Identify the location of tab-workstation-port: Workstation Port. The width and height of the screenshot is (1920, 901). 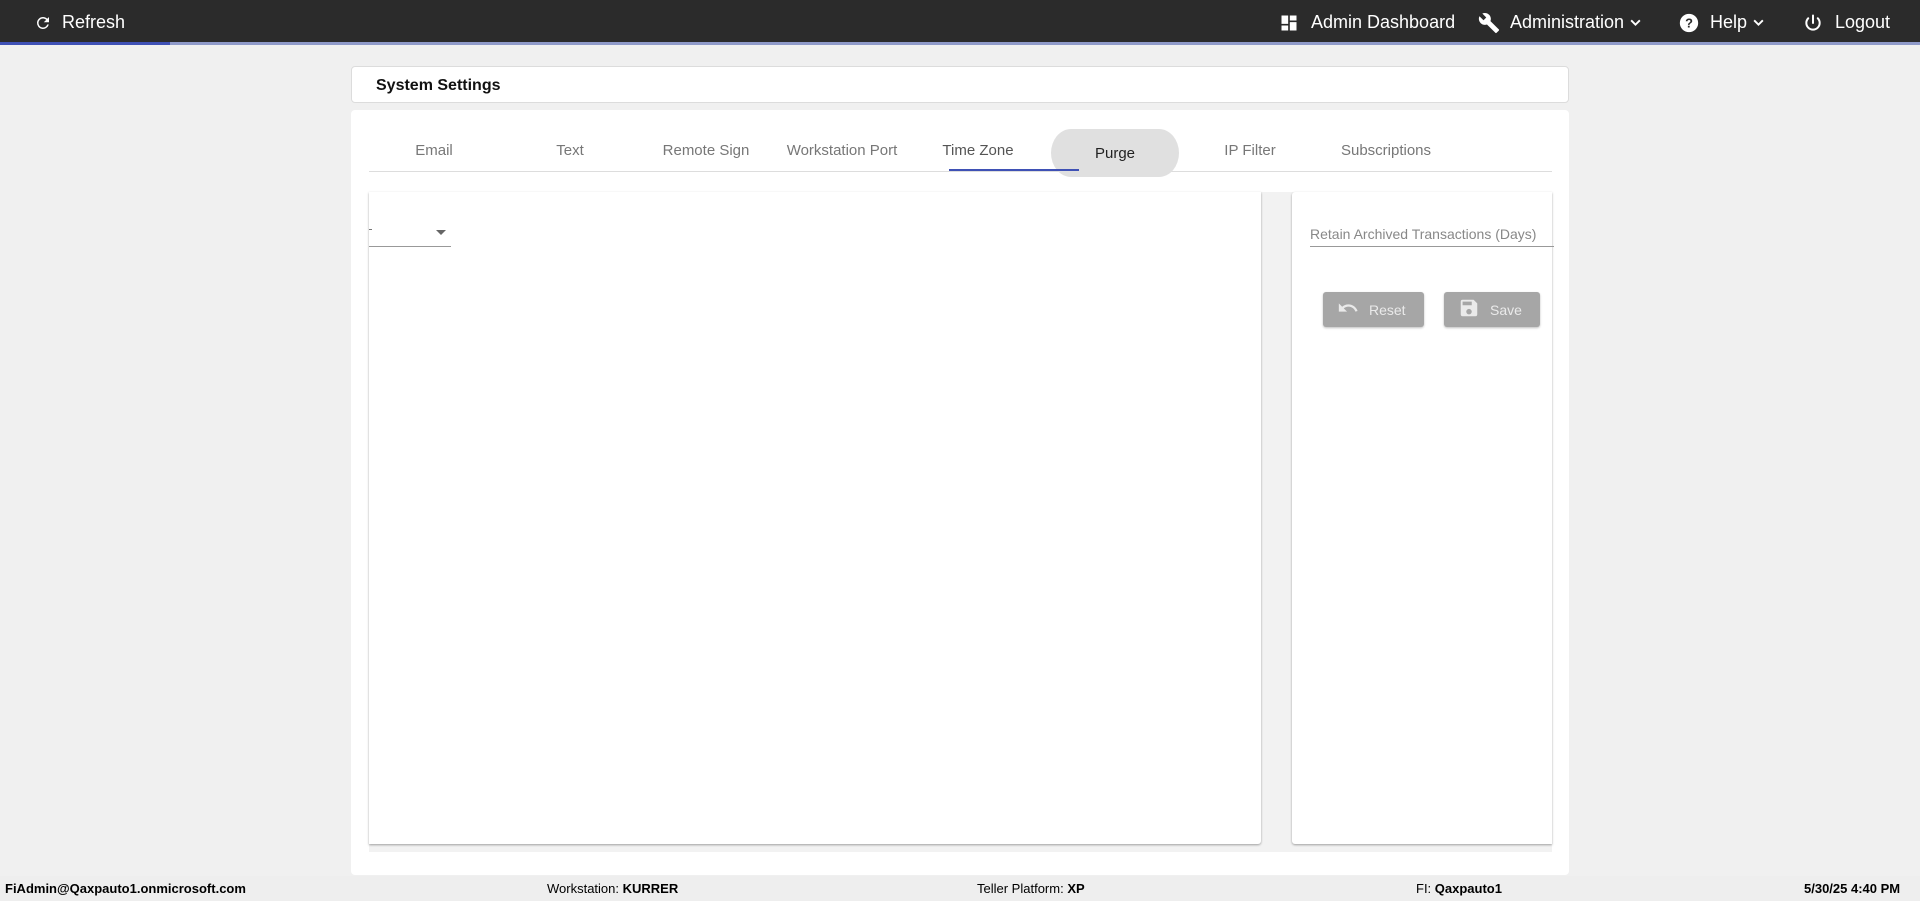
(842, 150).